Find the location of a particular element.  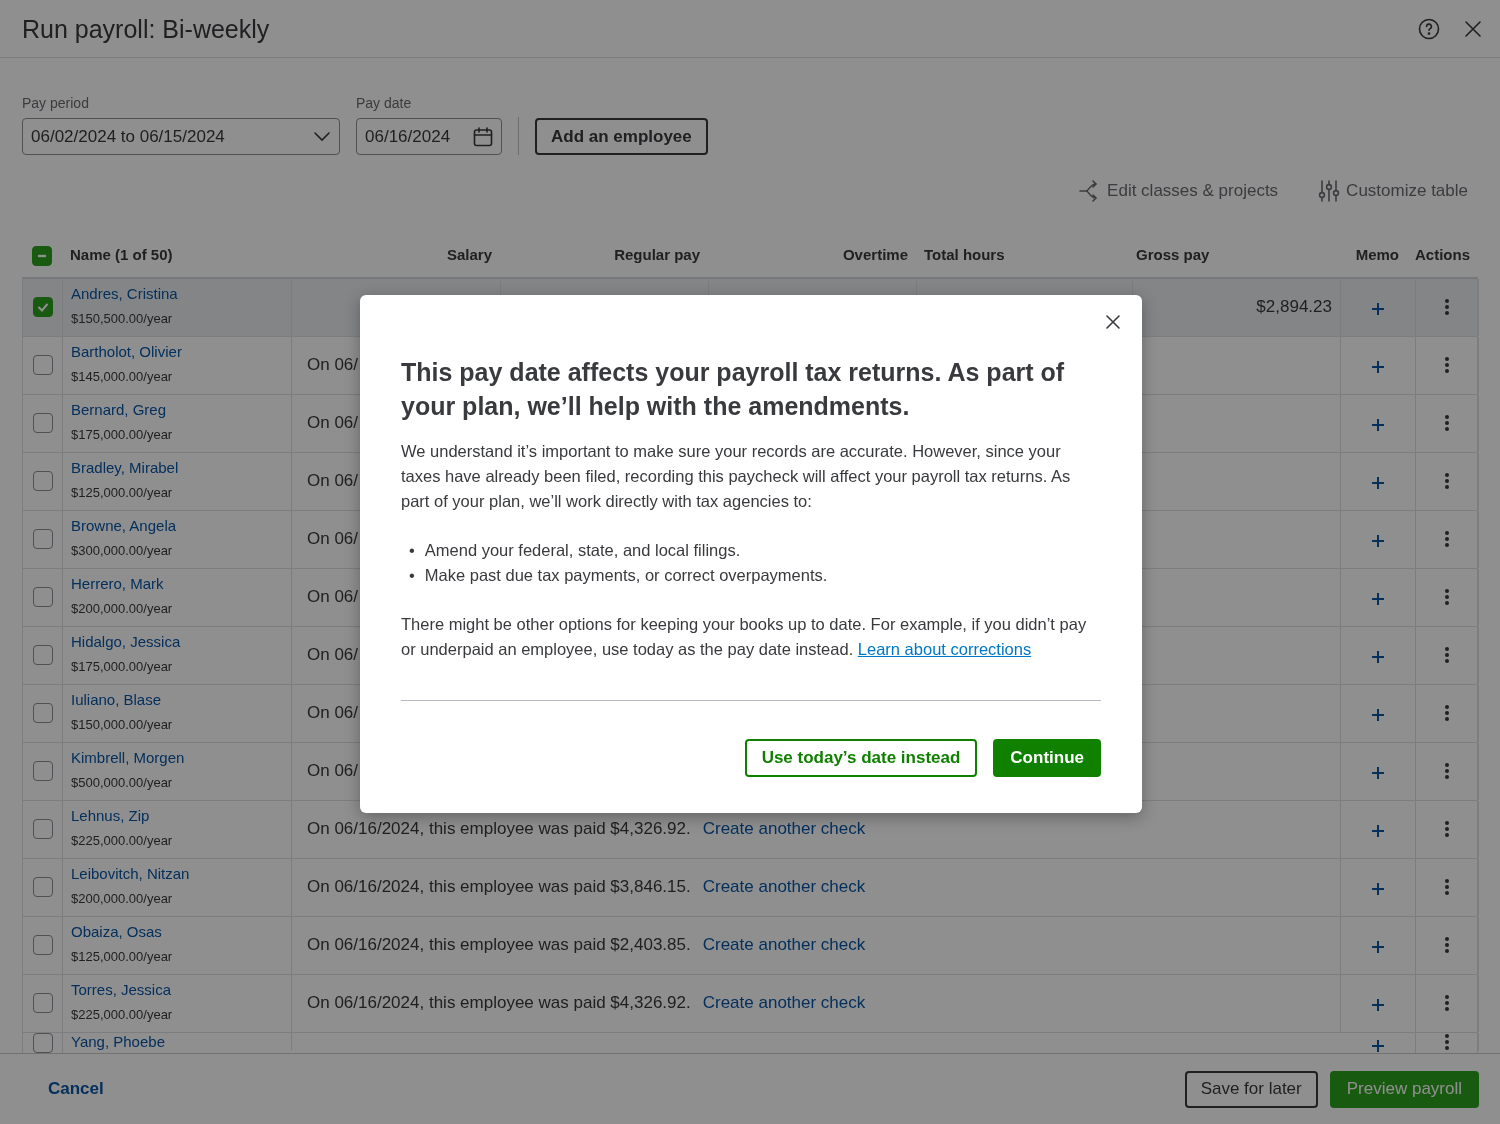

employee-name-link: Bradley, Mirabel is located at coordinates (125, 468).